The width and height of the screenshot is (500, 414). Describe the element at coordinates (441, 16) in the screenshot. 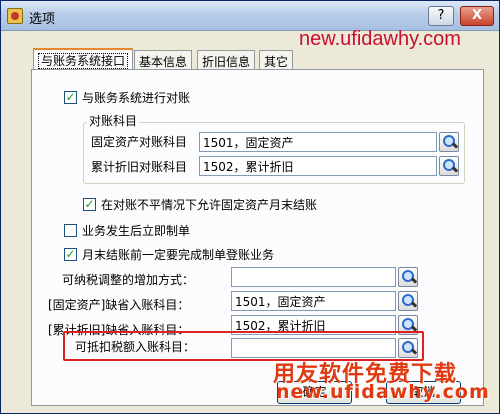

I see `help-button: ?` at that location.